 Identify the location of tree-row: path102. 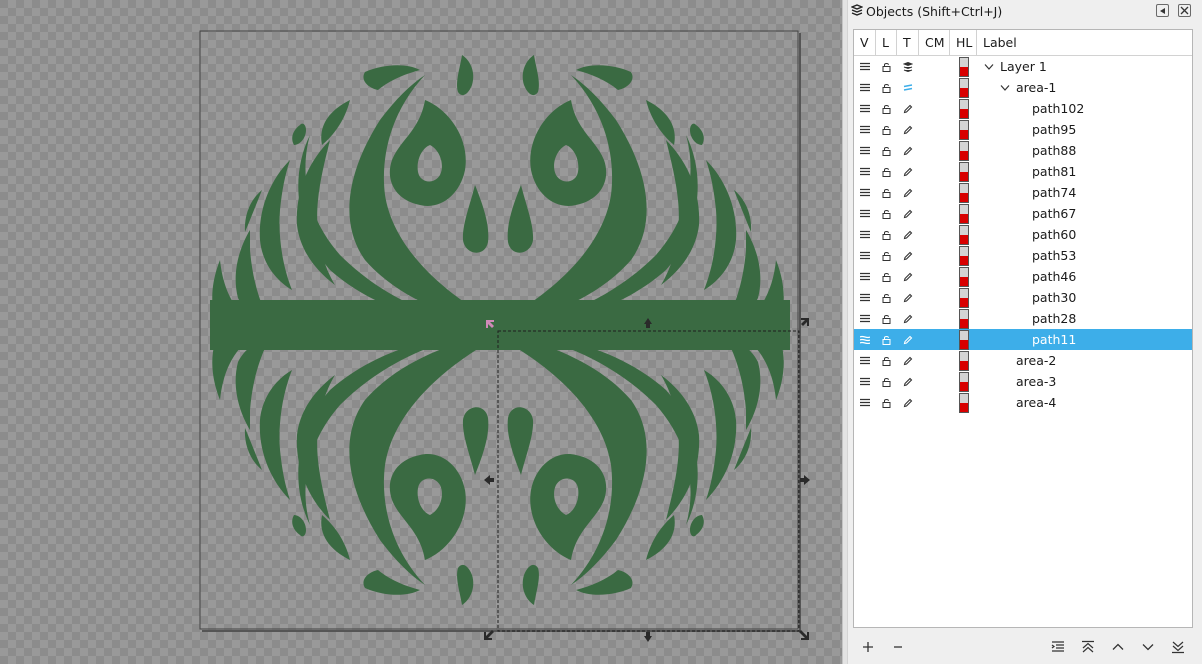
(1023, 108).